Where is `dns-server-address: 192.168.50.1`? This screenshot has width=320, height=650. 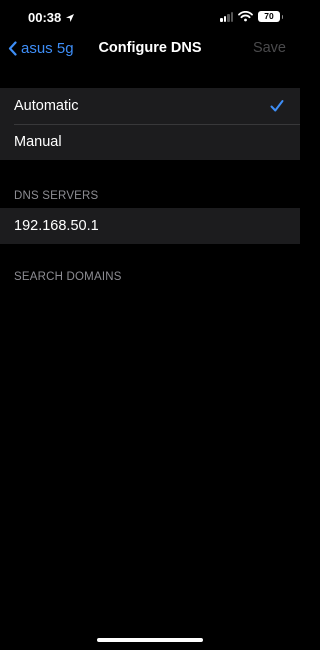
dns-server-address: 192.168.50.1 is located at coordinates (56, 226).